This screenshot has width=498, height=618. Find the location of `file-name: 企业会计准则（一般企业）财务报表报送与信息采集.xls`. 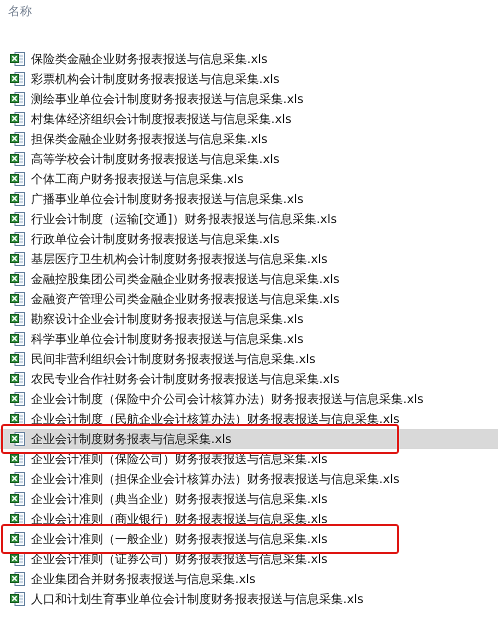

file-name: 企业会计准则（一般企业）财务报表报送与信息采集.xls is located at coordinates (179, 539).